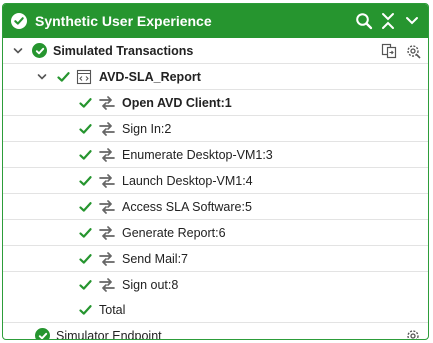 Image resolution: width=433 pixels, height=343 pixels. What do you see at coordinates (187, 180) in the screenshot?
I see `step-label: Launch Desktop-VM1:4` at bounding box center [187, 180].